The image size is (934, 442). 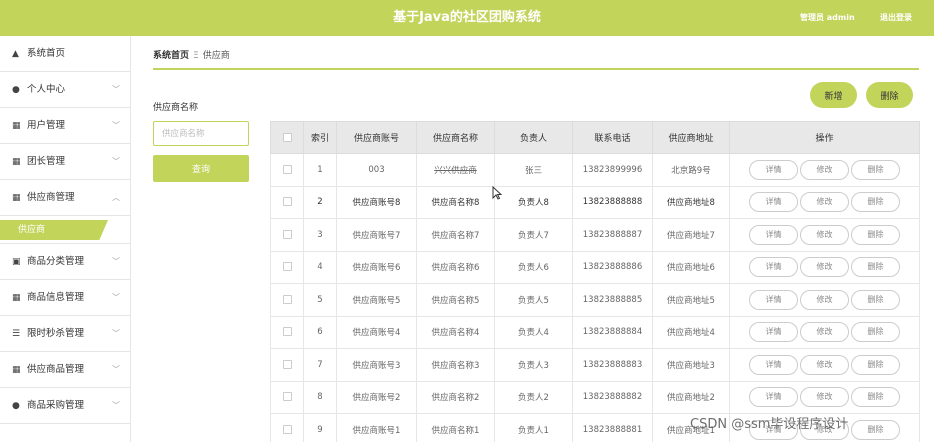 I want to click on sidebar-item-home: ▲ 系统首页, so click(x=65, y=54).